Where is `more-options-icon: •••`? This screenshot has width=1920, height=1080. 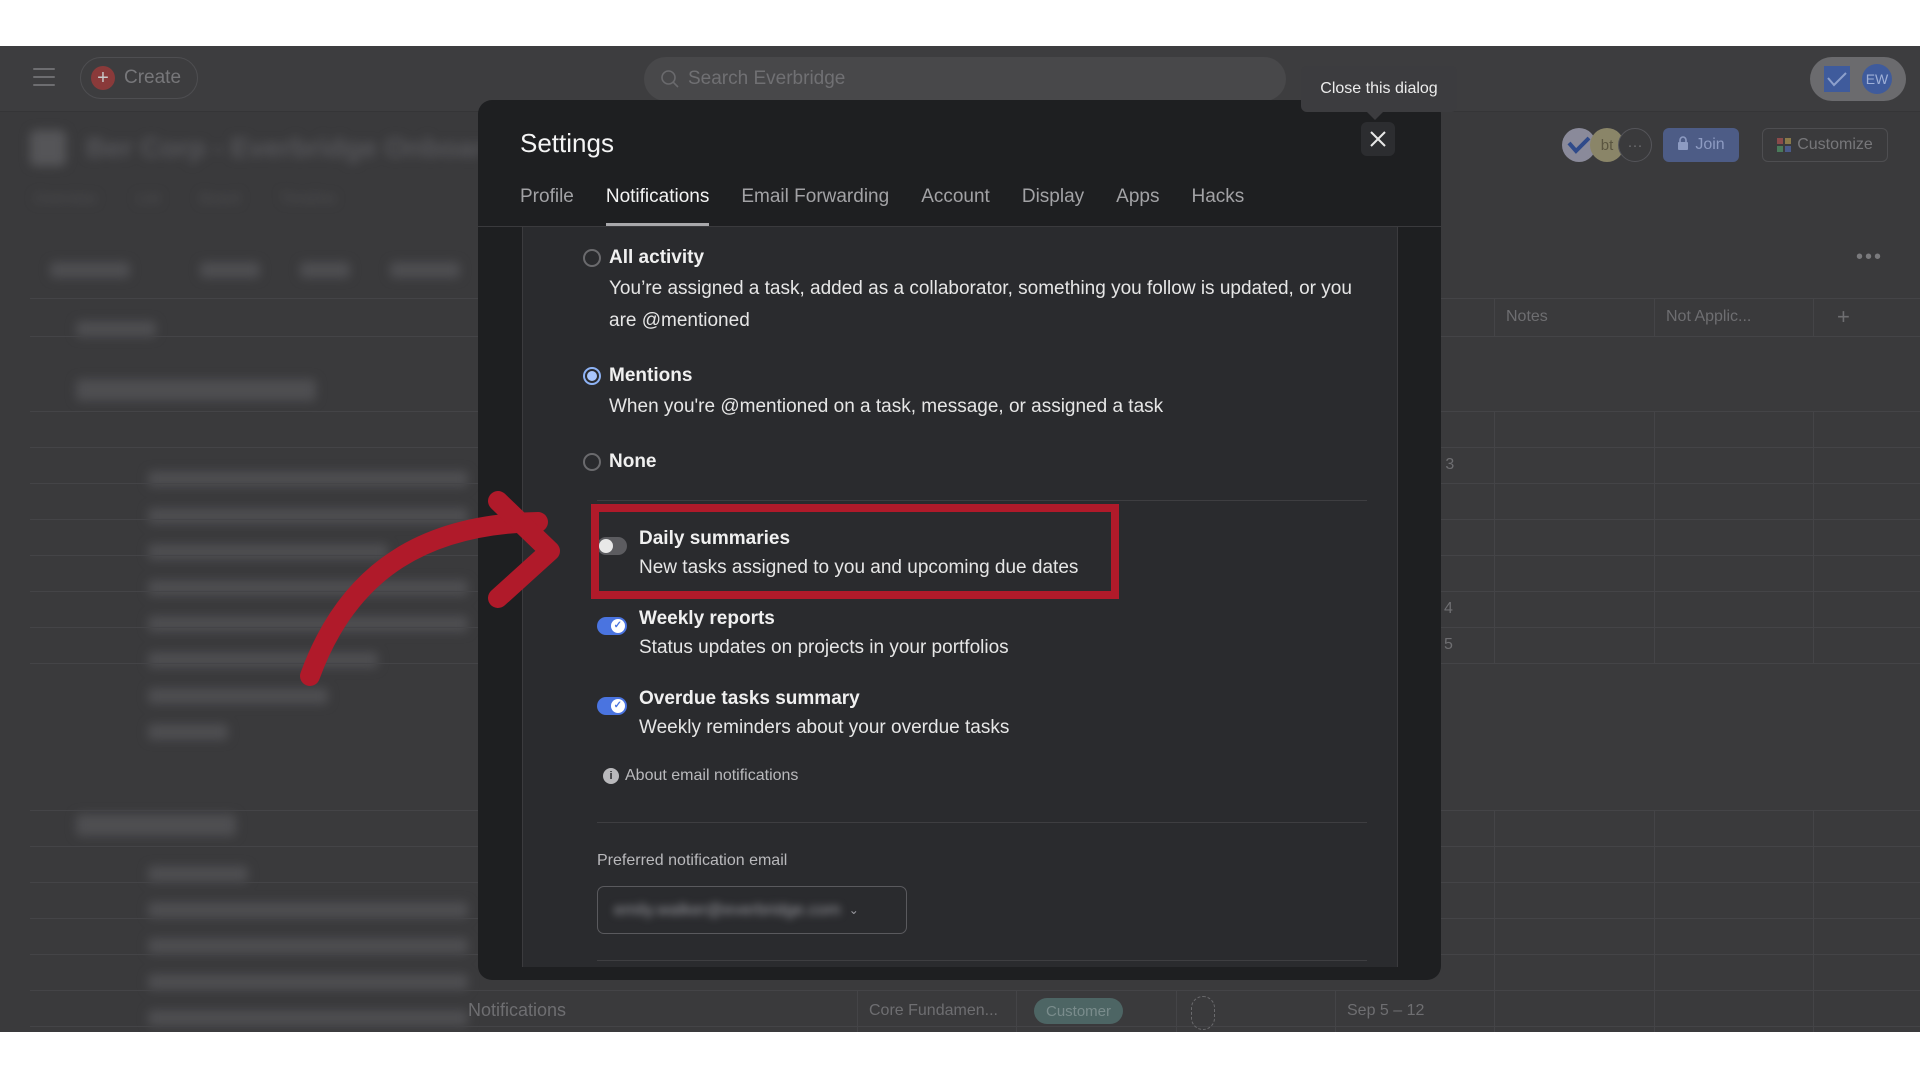
more-options-icon: ••• is located at coordinates (1869, 257).